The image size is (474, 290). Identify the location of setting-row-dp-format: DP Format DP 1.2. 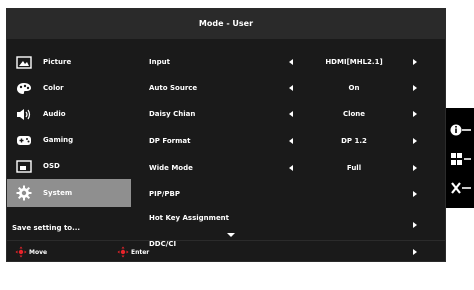
(288, 141).